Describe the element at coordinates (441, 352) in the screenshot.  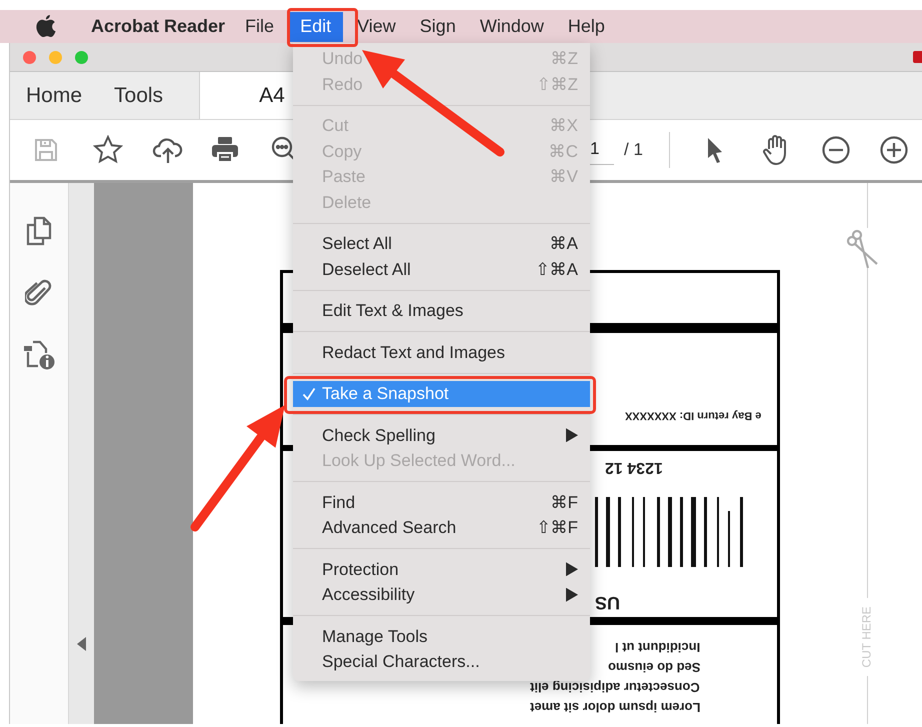
I see `menu-item: Redact Text and Images` at that location.